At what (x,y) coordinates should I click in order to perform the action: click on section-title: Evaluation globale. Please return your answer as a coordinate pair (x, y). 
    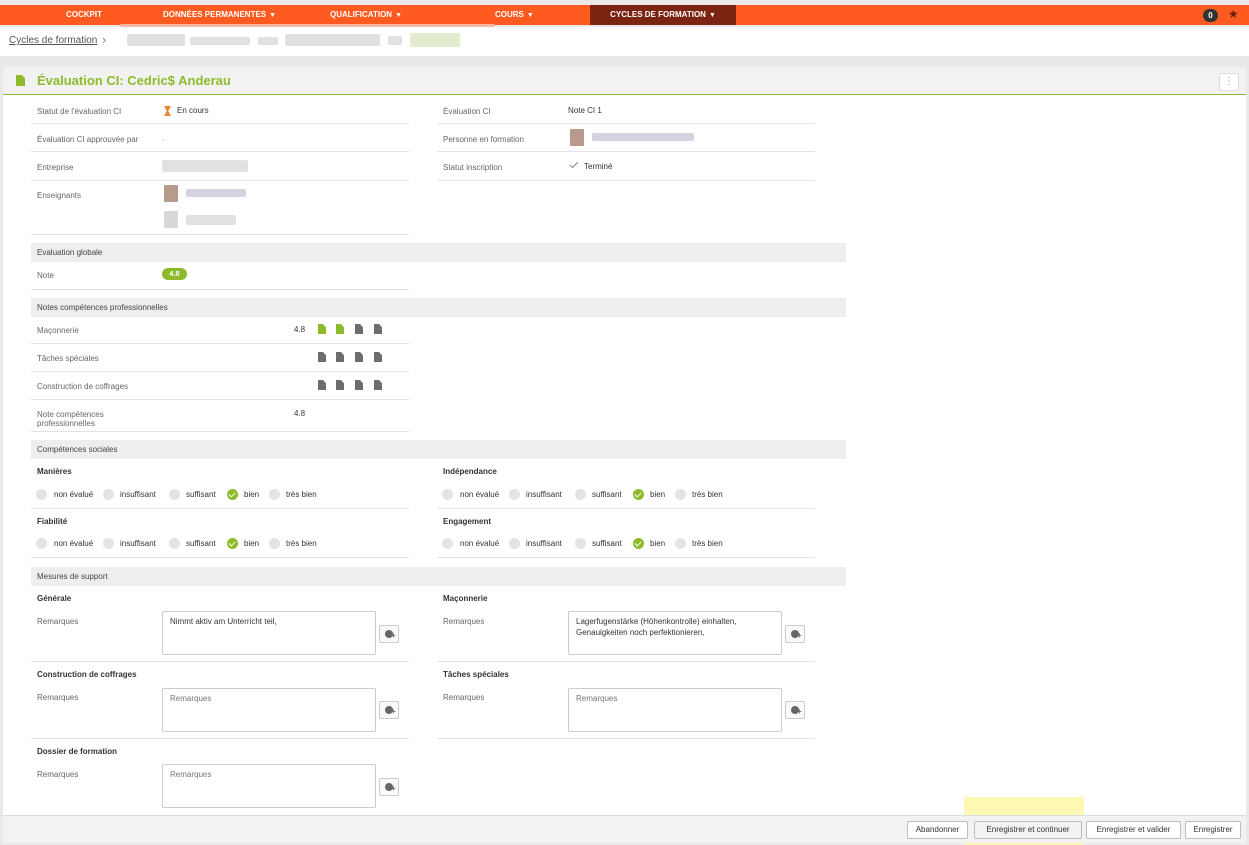
    Looking at the image, I should click on (70, 252).